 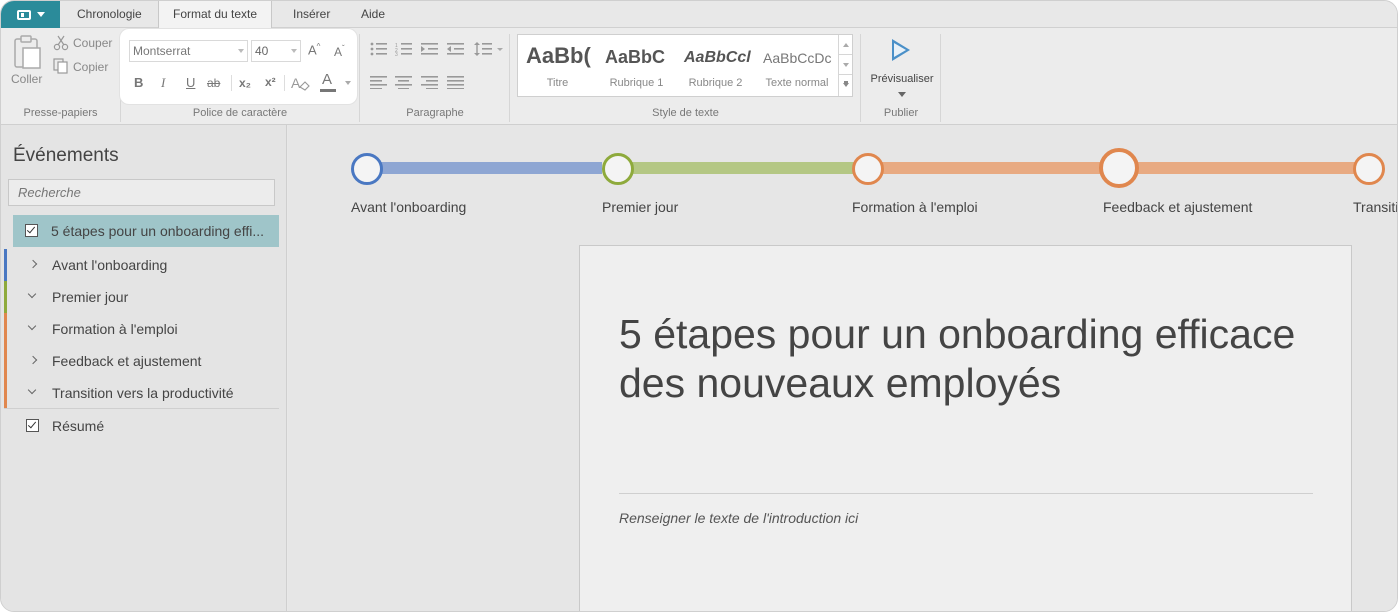 What do you see at coordinates (339, 51) in the screenshot?
I see `shrink-font-button: Aˇ` at bounding box center [339, 51].